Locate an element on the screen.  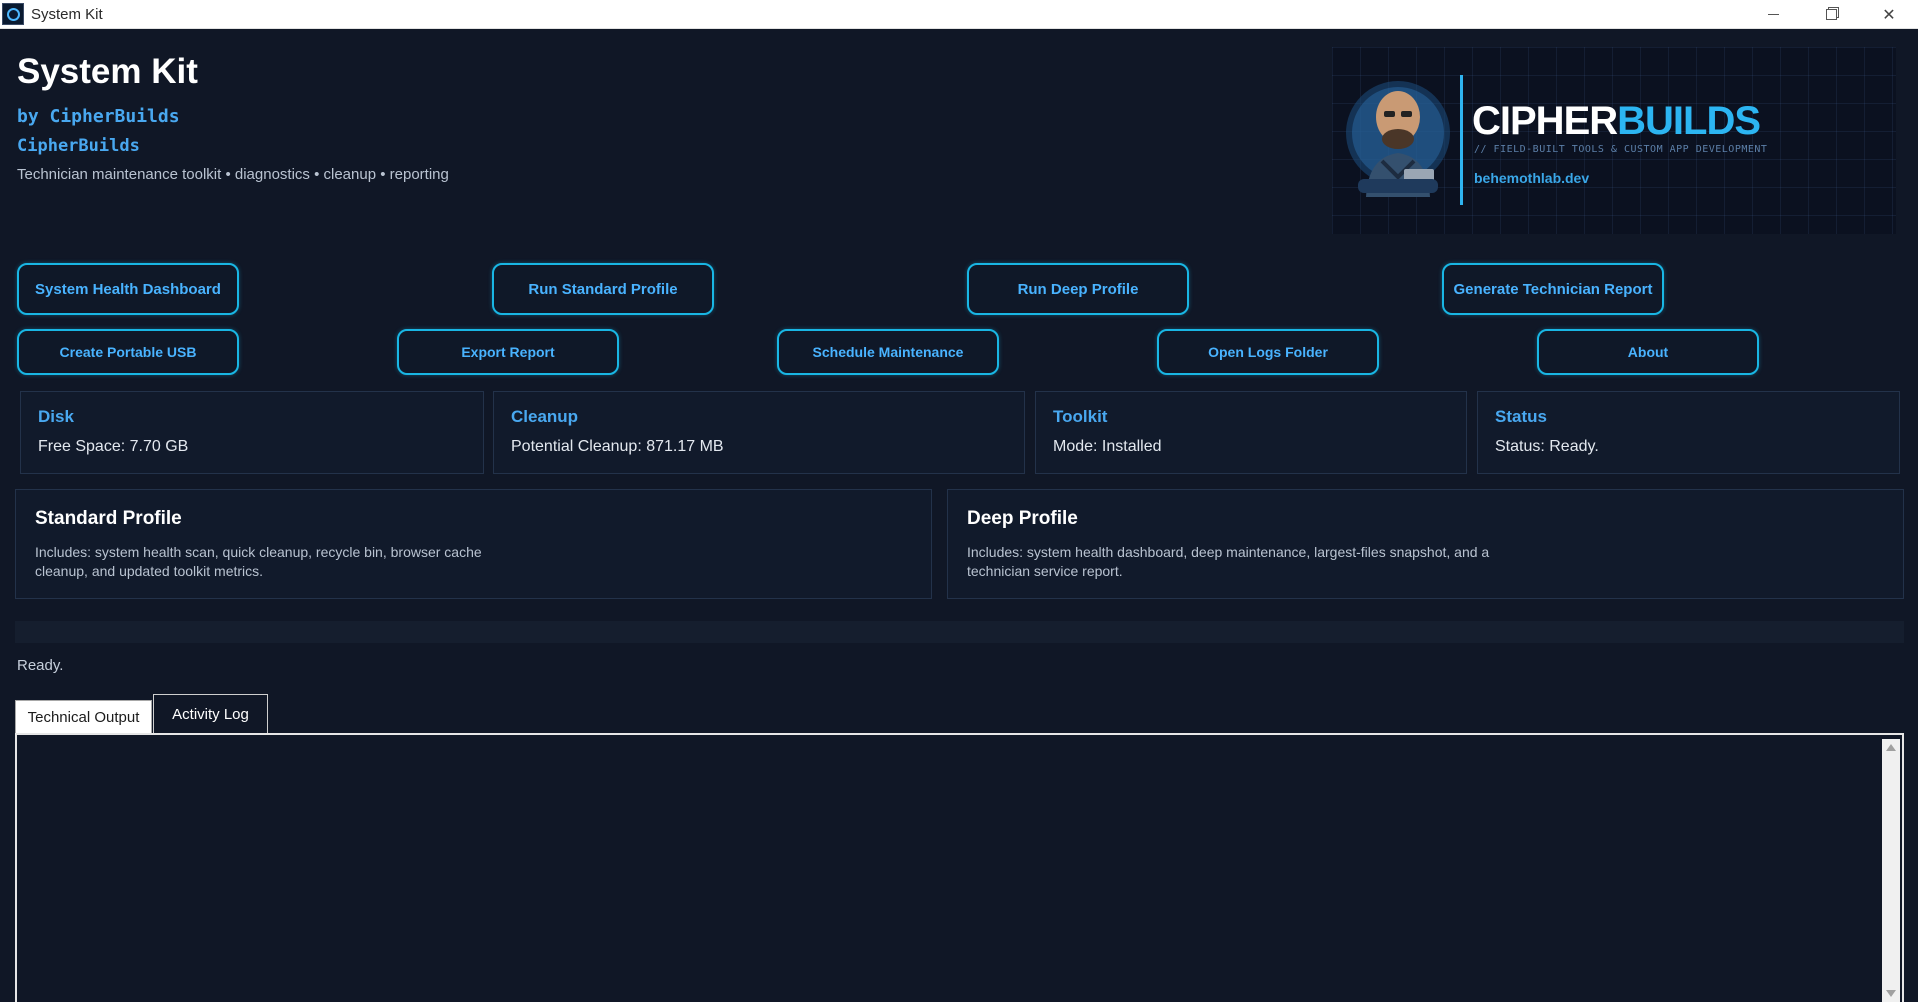
disk-card: Disk Free Space: 7.70 GB is located at coordinates (252, 432).